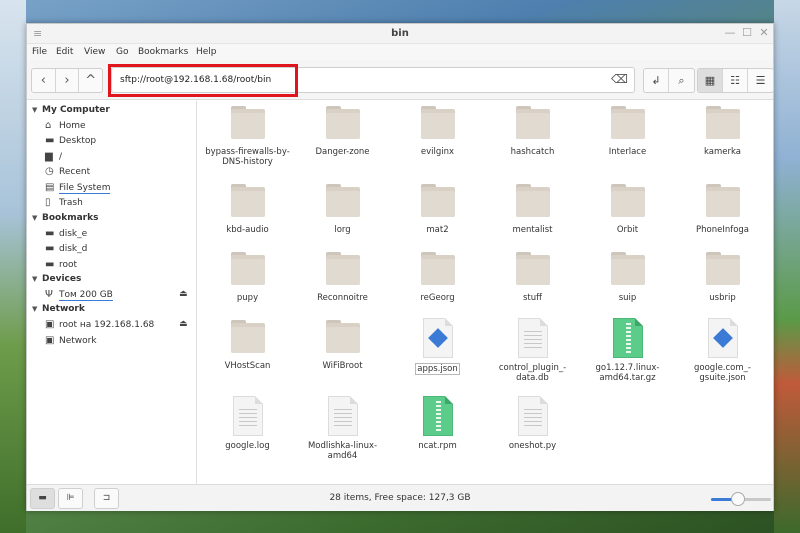  Describe the element at coordinates (66, 248) in the screenshot. I see `sidebar-item-disk-d: ▬ disk_d` at that location.